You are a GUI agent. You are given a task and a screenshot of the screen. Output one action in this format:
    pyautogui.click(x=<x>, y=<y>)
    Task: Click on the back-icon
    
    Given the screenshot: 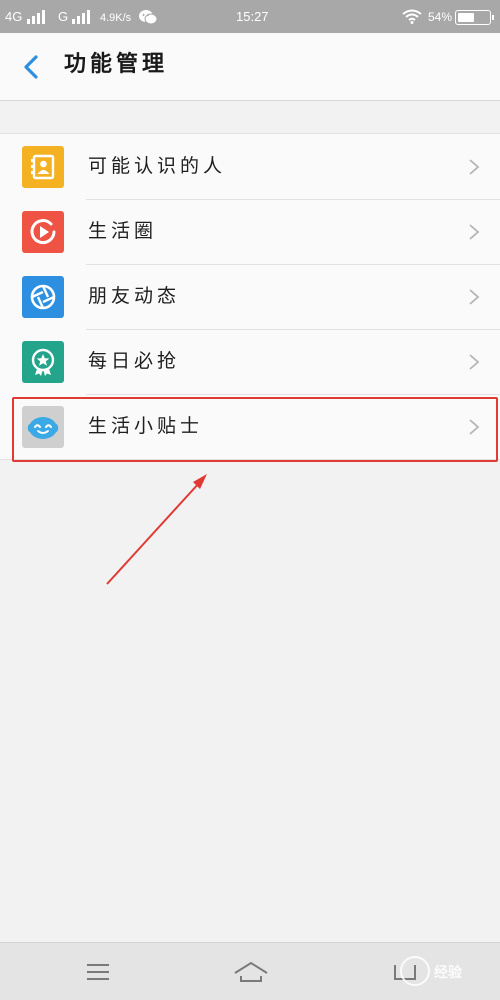 What is the action you would take?
    pyautogui.click(x=405, y=972)
    